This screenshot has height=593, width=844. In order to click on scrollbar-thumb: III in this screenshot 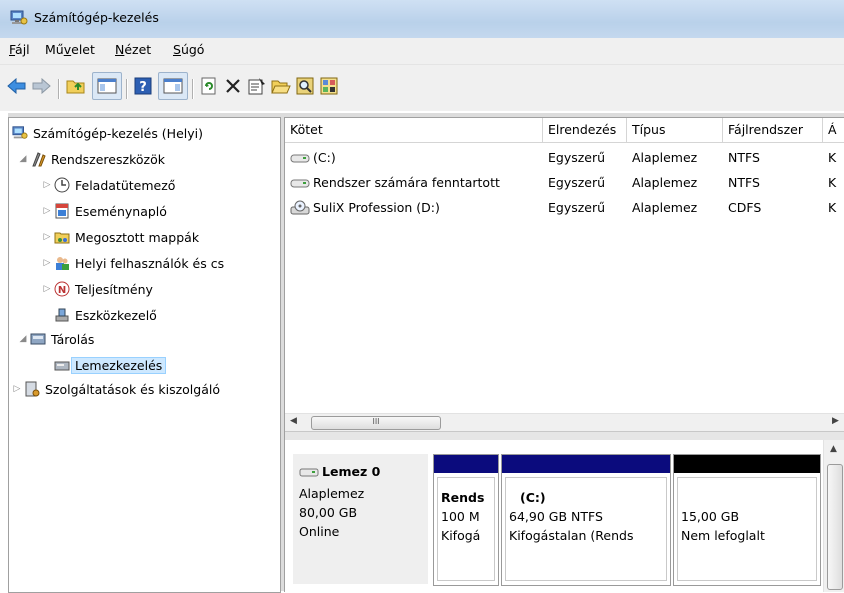, I will do `click(376, 423)`.